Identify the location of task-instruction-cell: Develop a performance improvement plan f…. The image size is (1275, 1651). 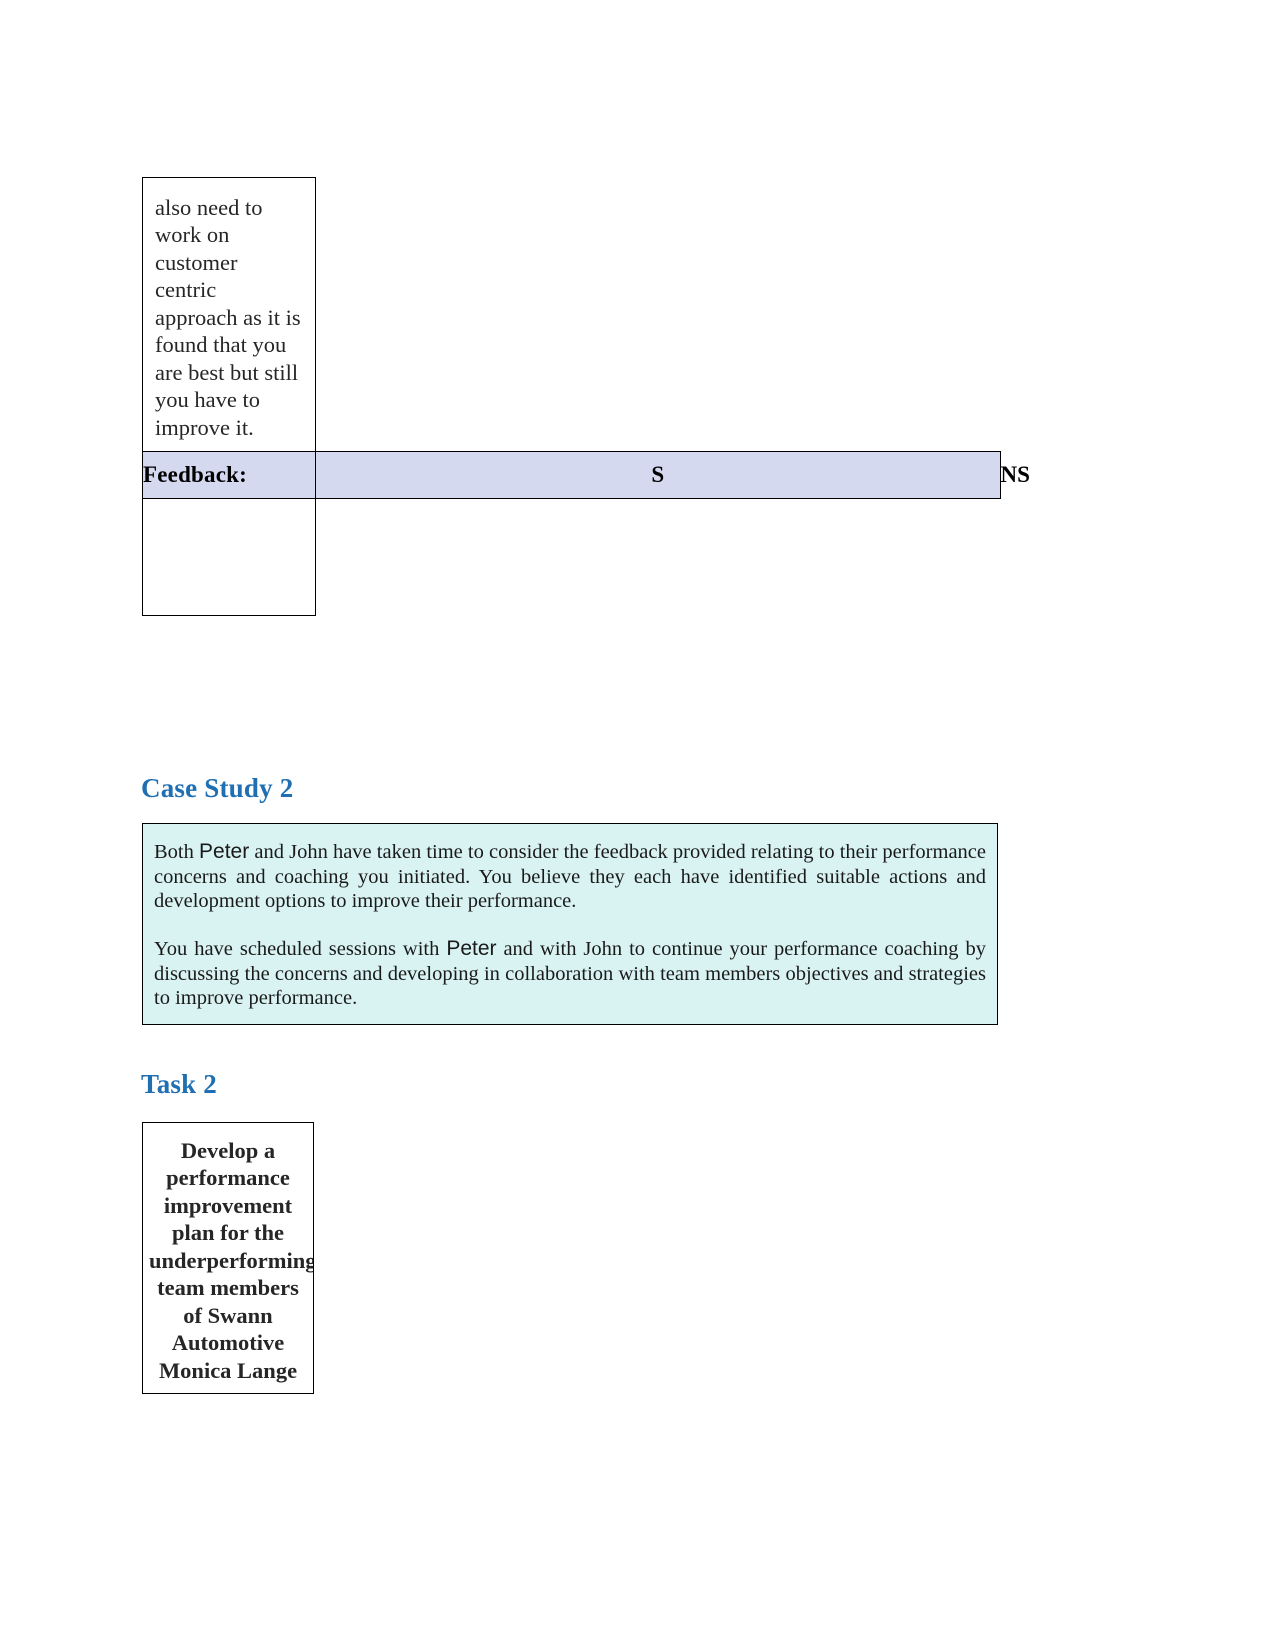
(228, 1258).